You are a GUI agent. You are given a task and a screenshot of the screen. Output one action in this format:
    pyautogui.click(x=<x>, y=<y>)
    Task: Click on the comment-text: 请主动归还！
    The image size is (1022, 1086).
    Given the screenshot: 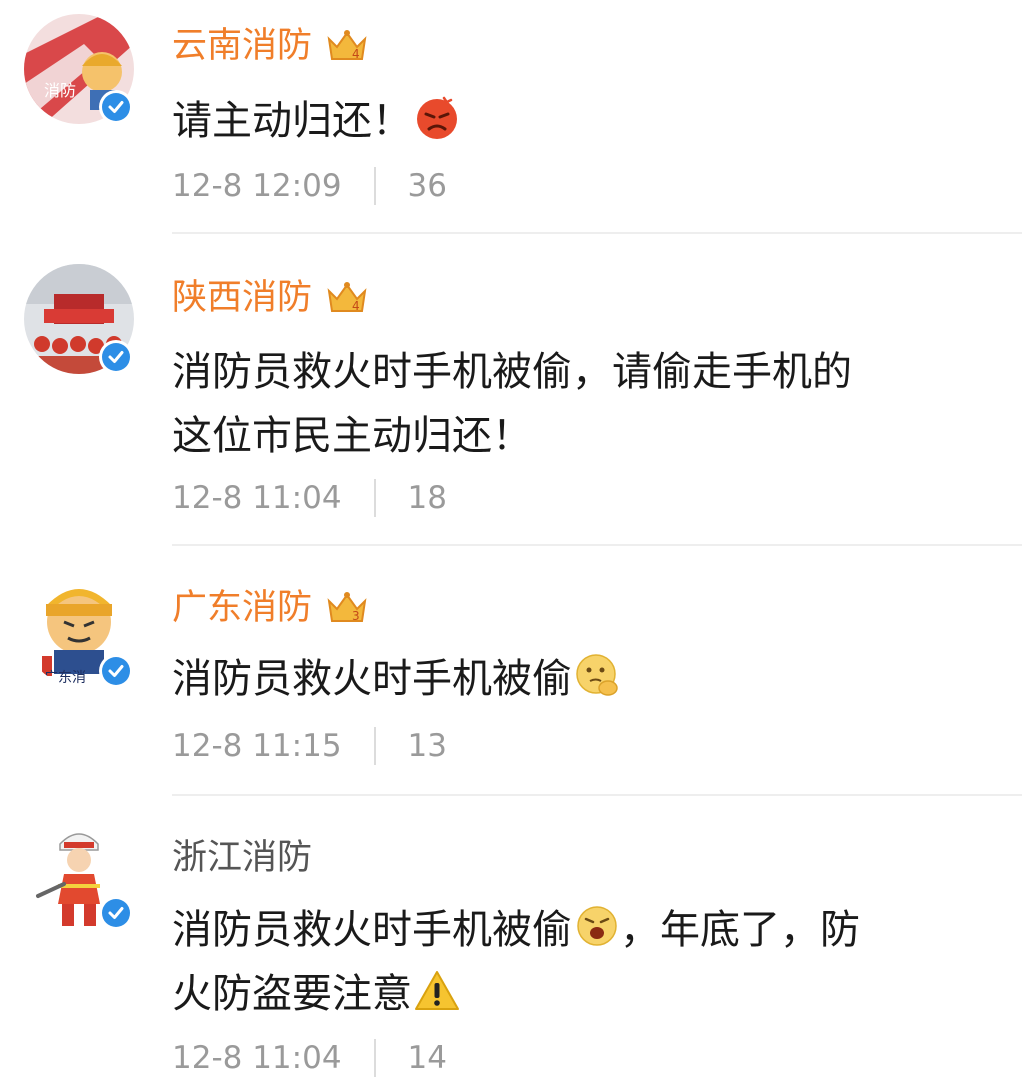 What is the action you would take?
    pyautogui.click(x=572, y=121)
    